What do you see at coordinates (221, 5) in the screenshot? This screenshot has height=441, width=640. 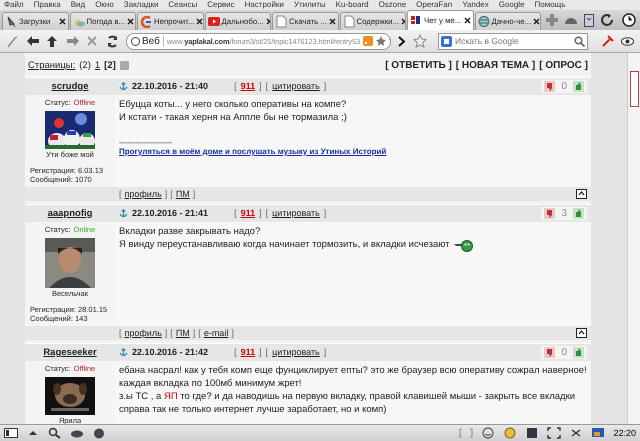 I see `menu-item: Сервис` at bounding box center [221, 5].